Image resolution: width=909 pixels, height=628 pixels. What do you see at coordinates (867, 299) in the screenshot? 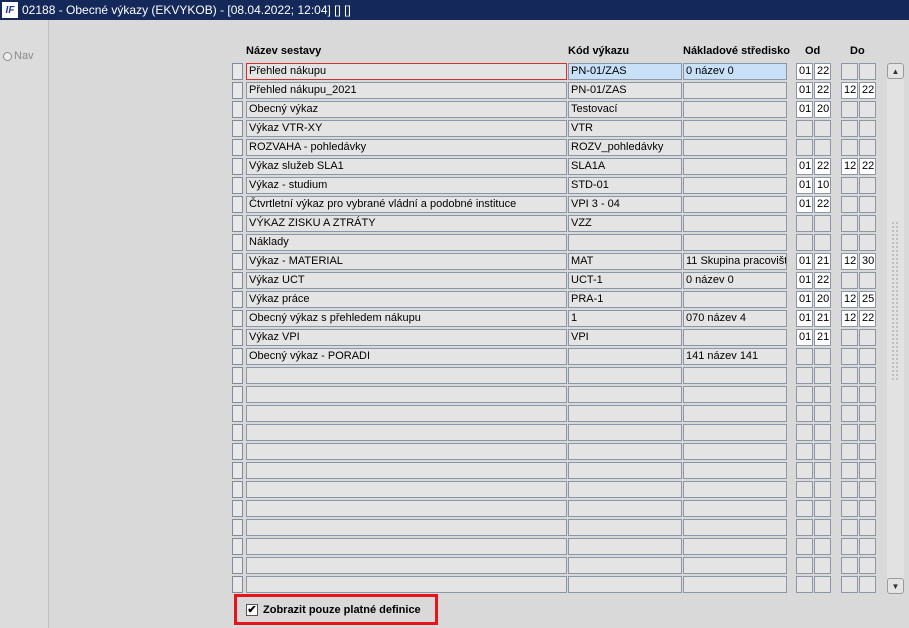
I see `cell-to-b: 25` at bounding box center [867, 299].